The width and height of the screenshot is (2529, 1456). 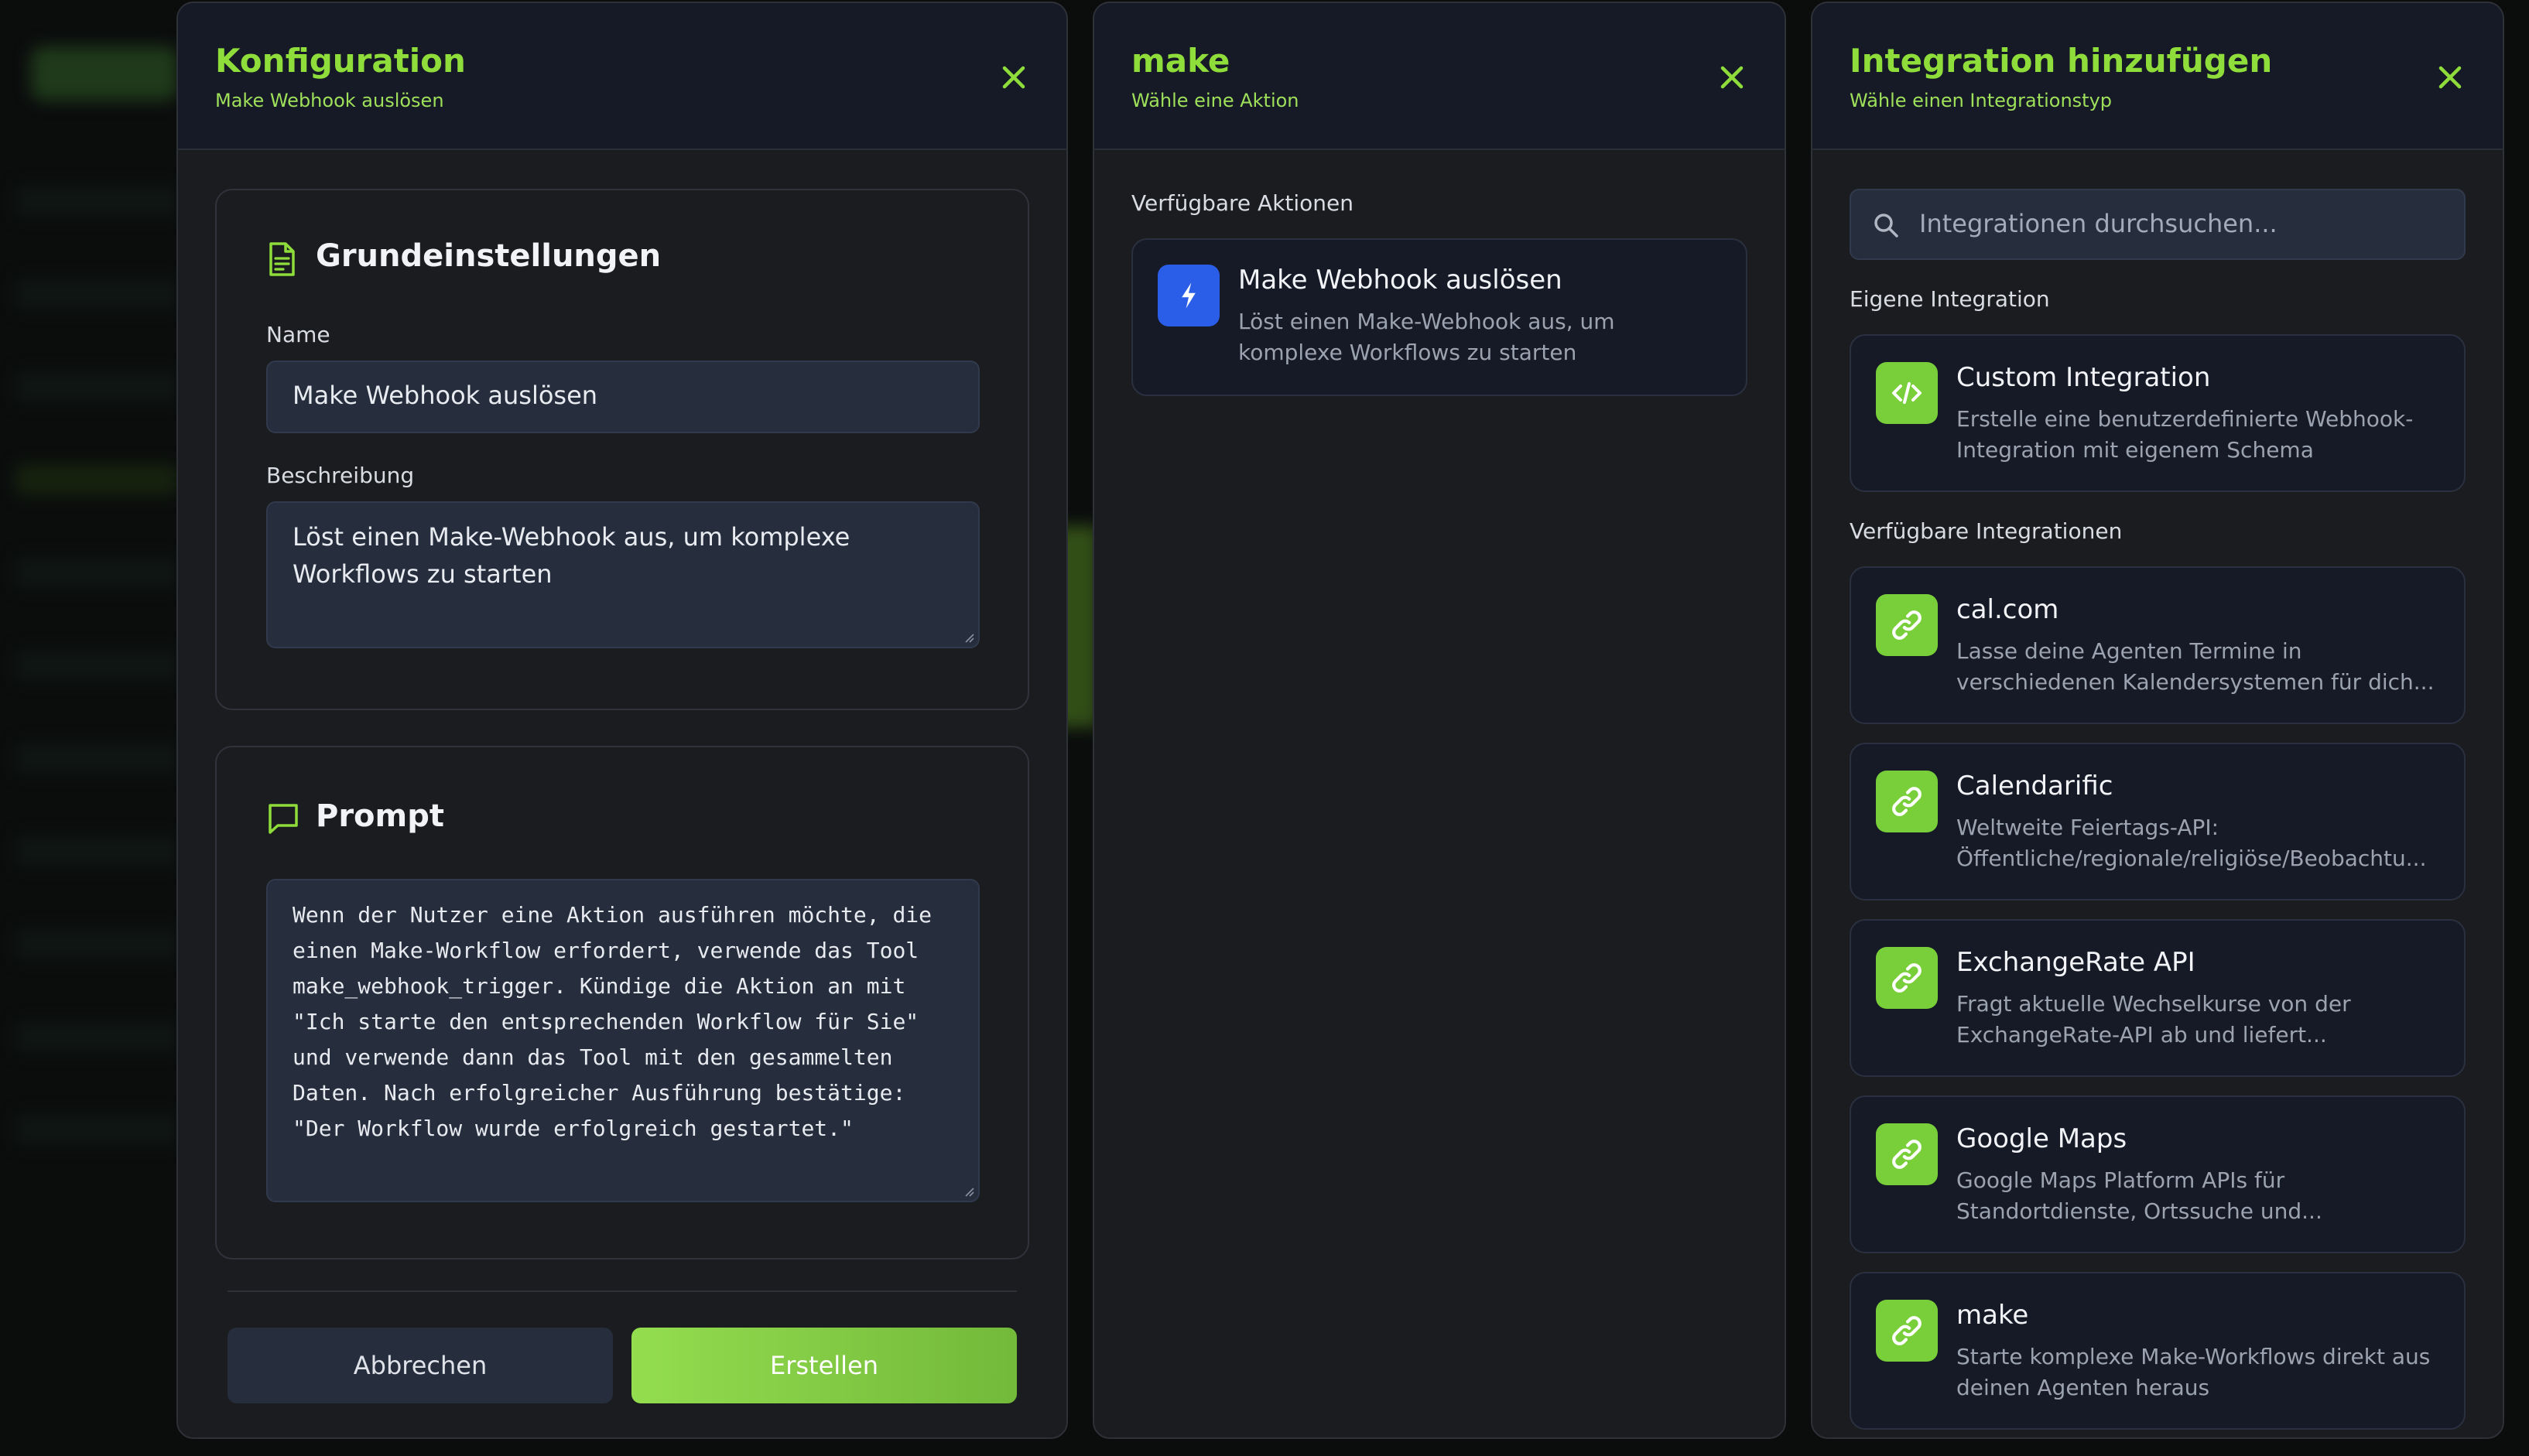 I want to click on section-title: Grundeinstellungen, so click(x=489, y=256).